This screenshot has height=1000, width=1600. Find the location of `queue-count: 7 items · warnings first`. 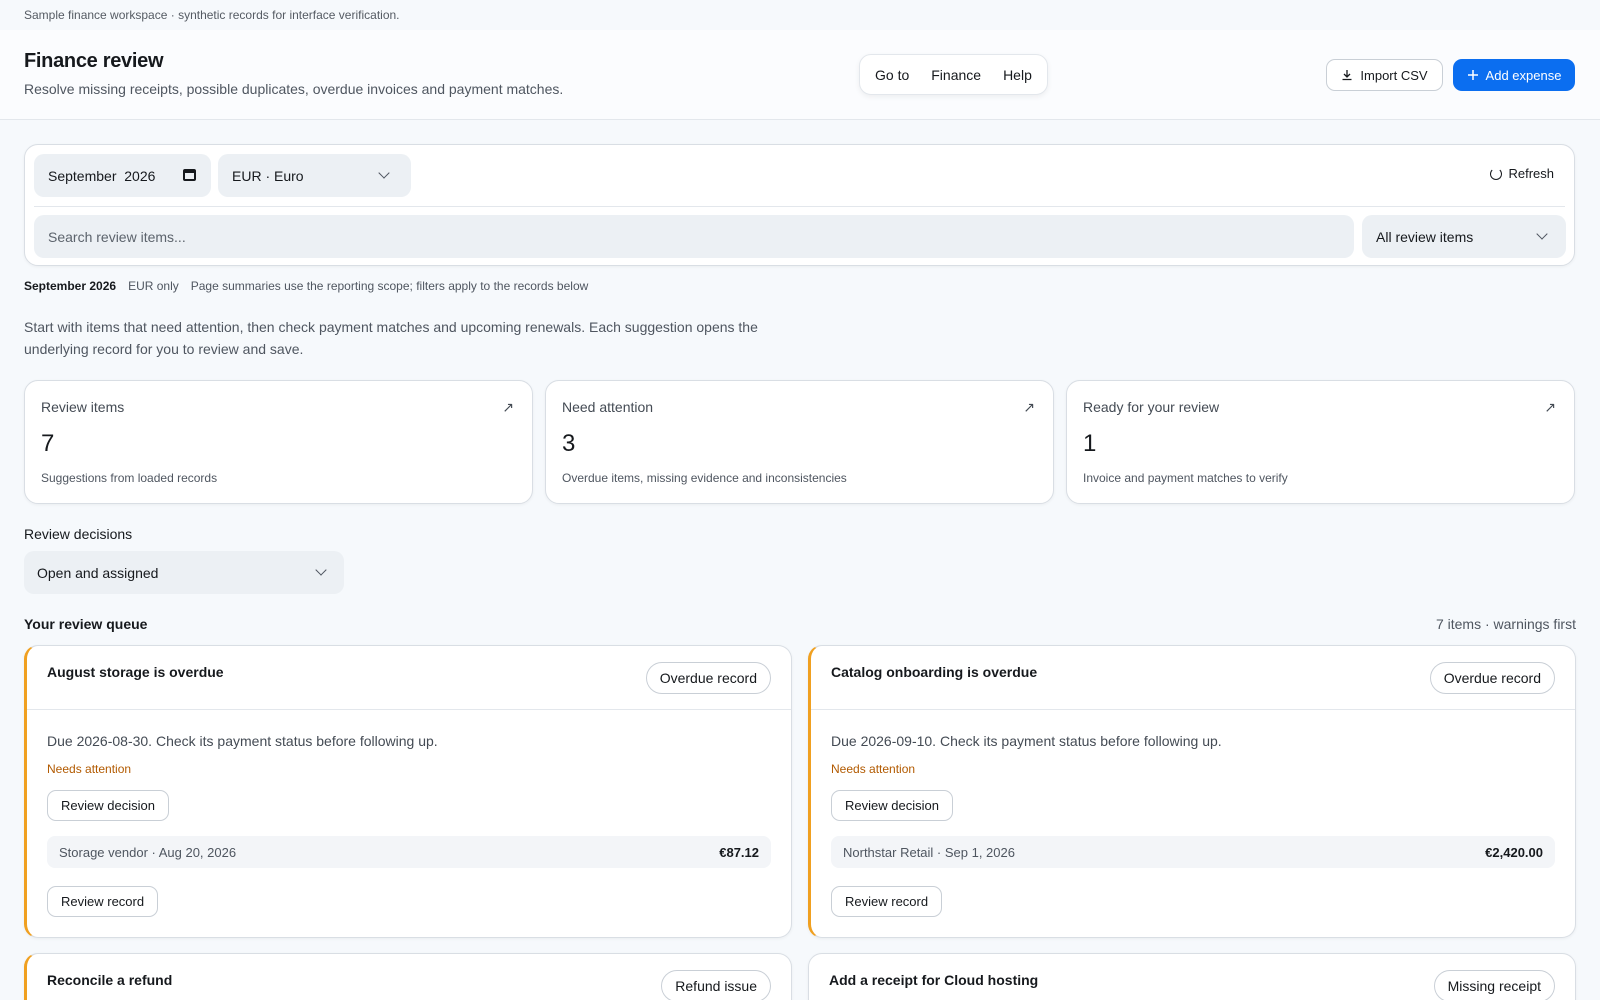

queue-count: 7 items · warnings first is located at coordinates (1505, 624).